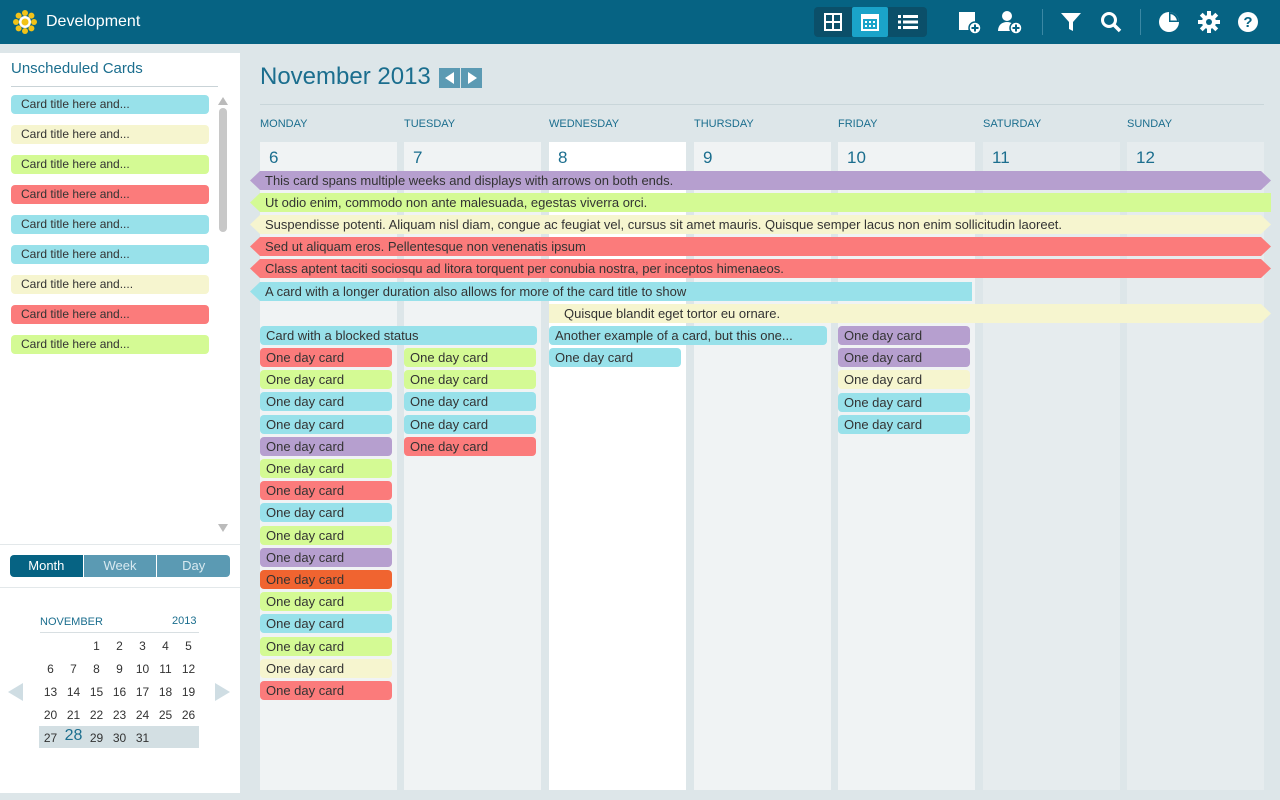 This screenshot has width=1280, height=800. Describe the element at coordinates (96, 646) in the screenshot. I see `mini-calendar-day: 1` at that location.